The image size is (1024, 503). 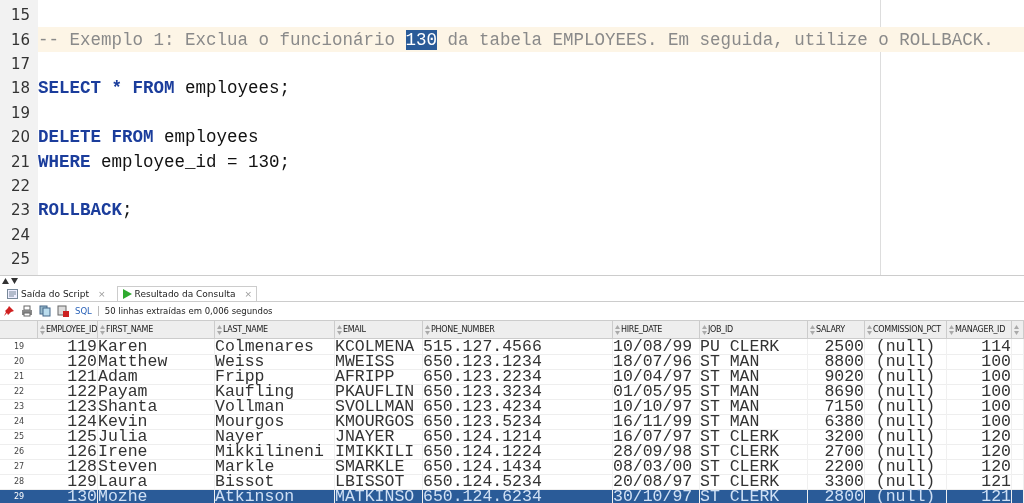 I want to click on column-header: JOB_ID, so click(x=754, y=329).